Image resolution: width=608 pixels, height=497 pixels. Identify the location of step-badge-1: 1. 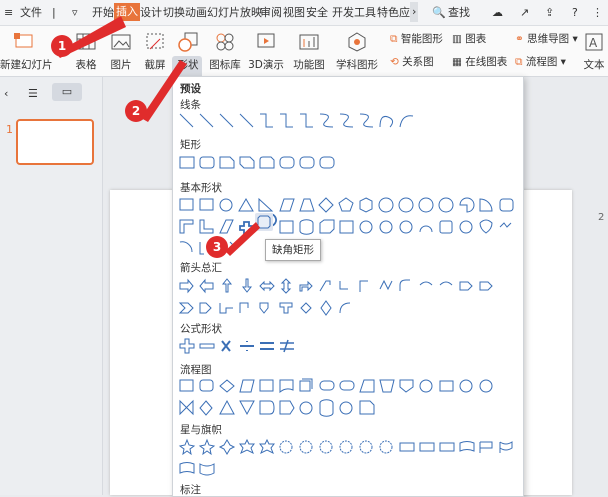
(62, 46).